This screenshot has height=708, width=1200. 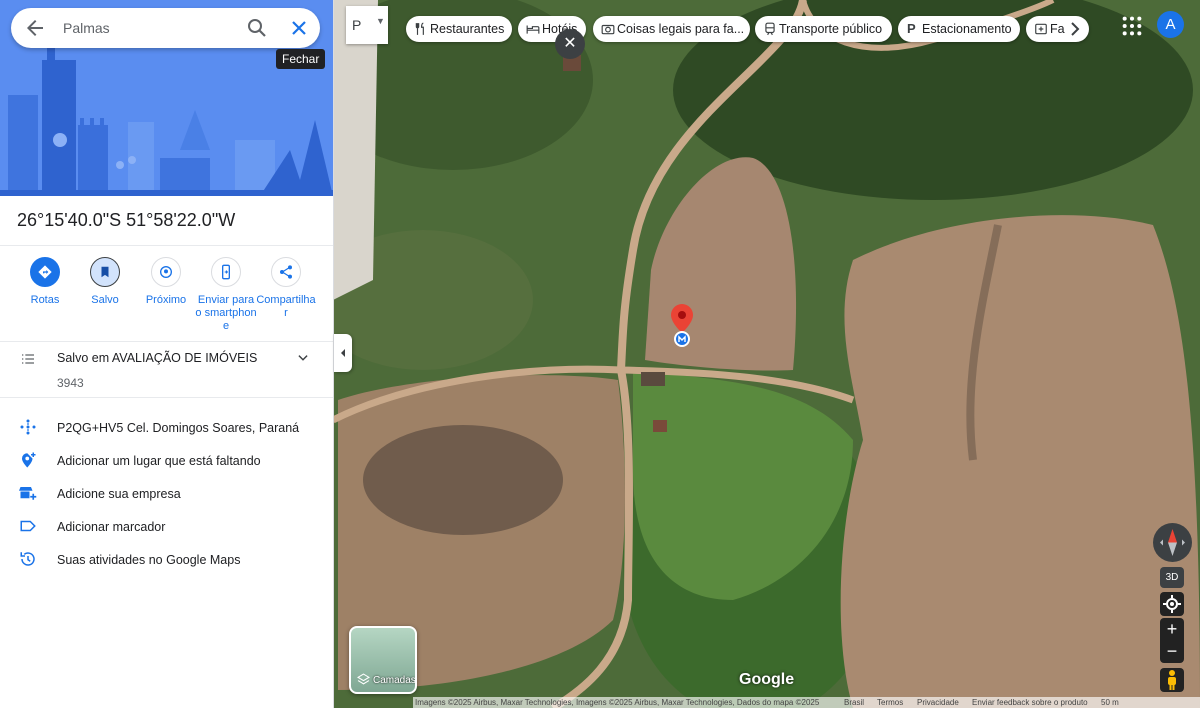 I want to click on saved-list-count: 3943, so click(x=70, y=383).